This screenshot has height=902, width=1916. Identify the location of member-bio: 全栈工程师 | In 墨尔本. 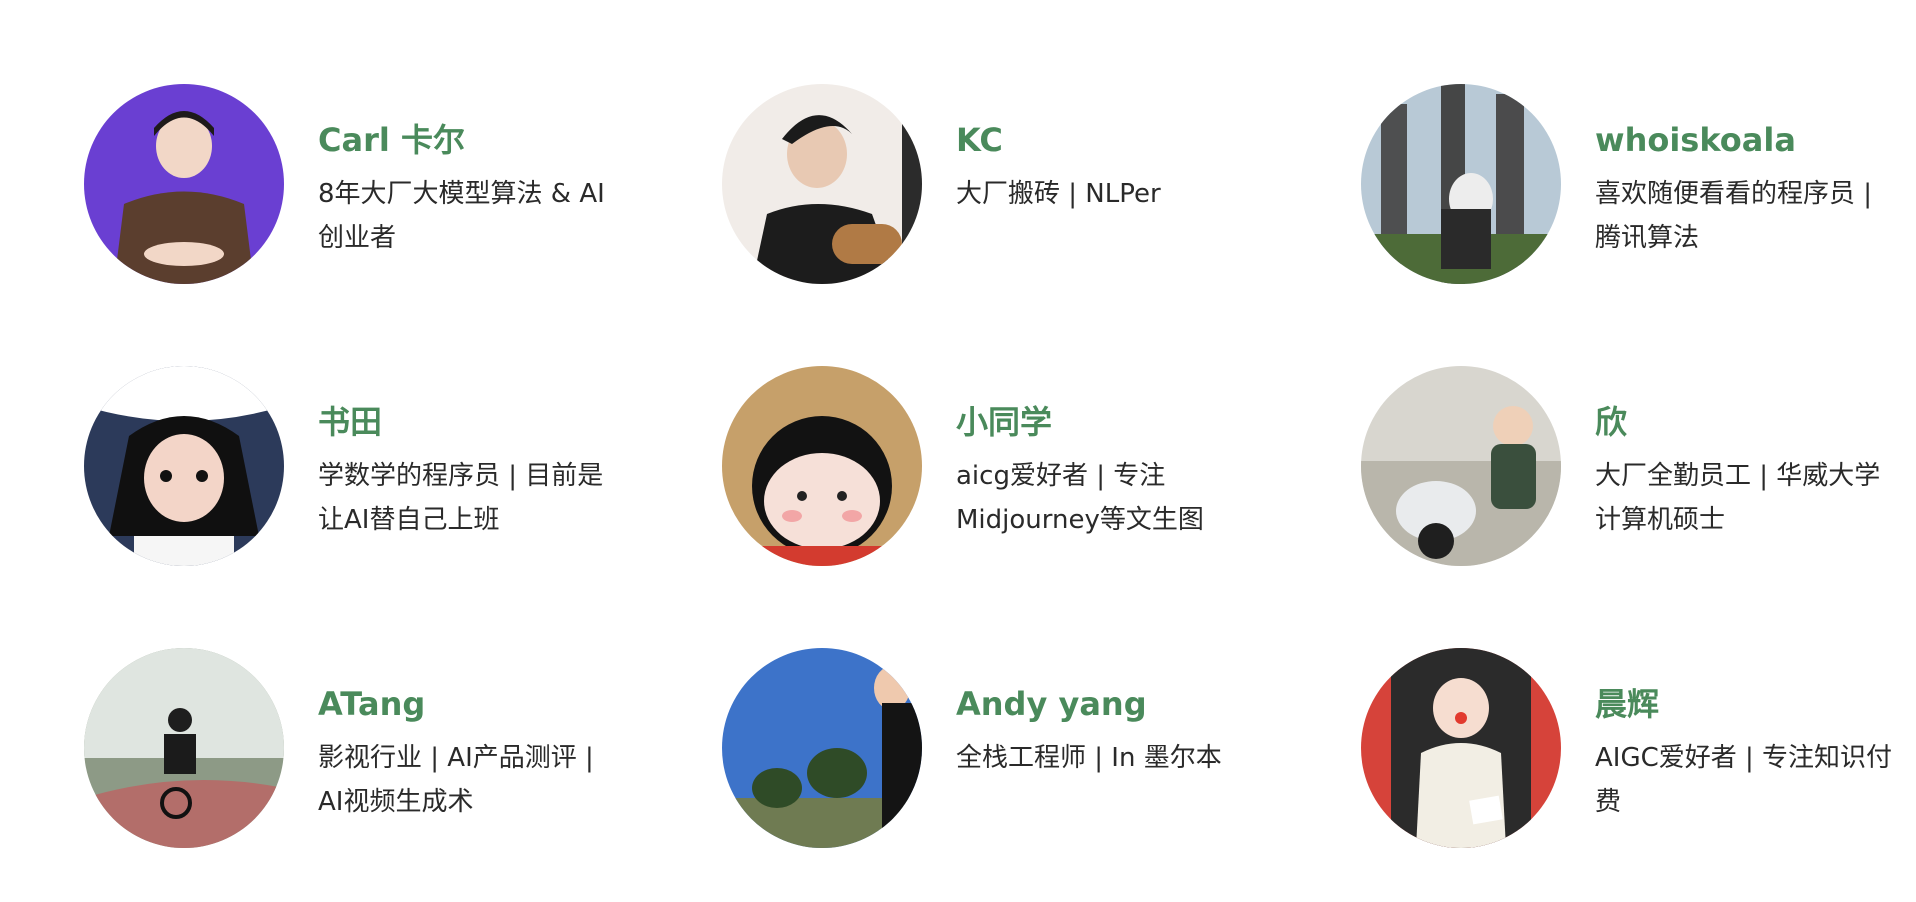
(1089, 758).